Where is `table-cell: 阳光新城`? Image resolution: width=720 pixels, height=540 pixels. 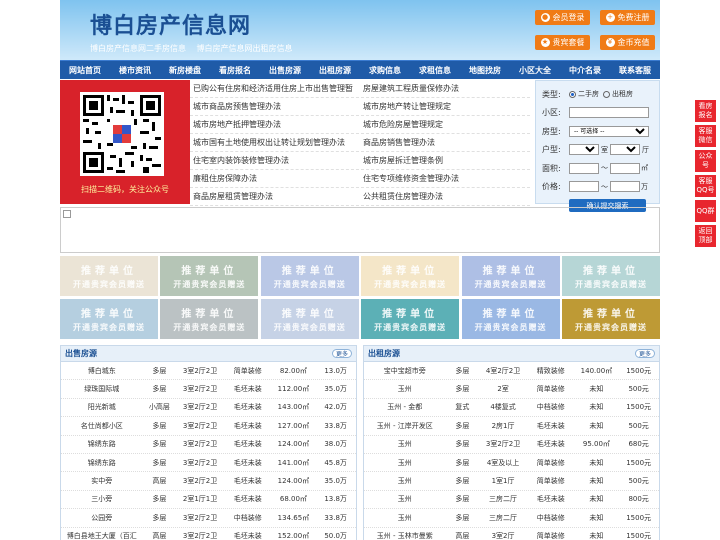 table-cell: 阳光新城 is located at coordinates (101, 407).